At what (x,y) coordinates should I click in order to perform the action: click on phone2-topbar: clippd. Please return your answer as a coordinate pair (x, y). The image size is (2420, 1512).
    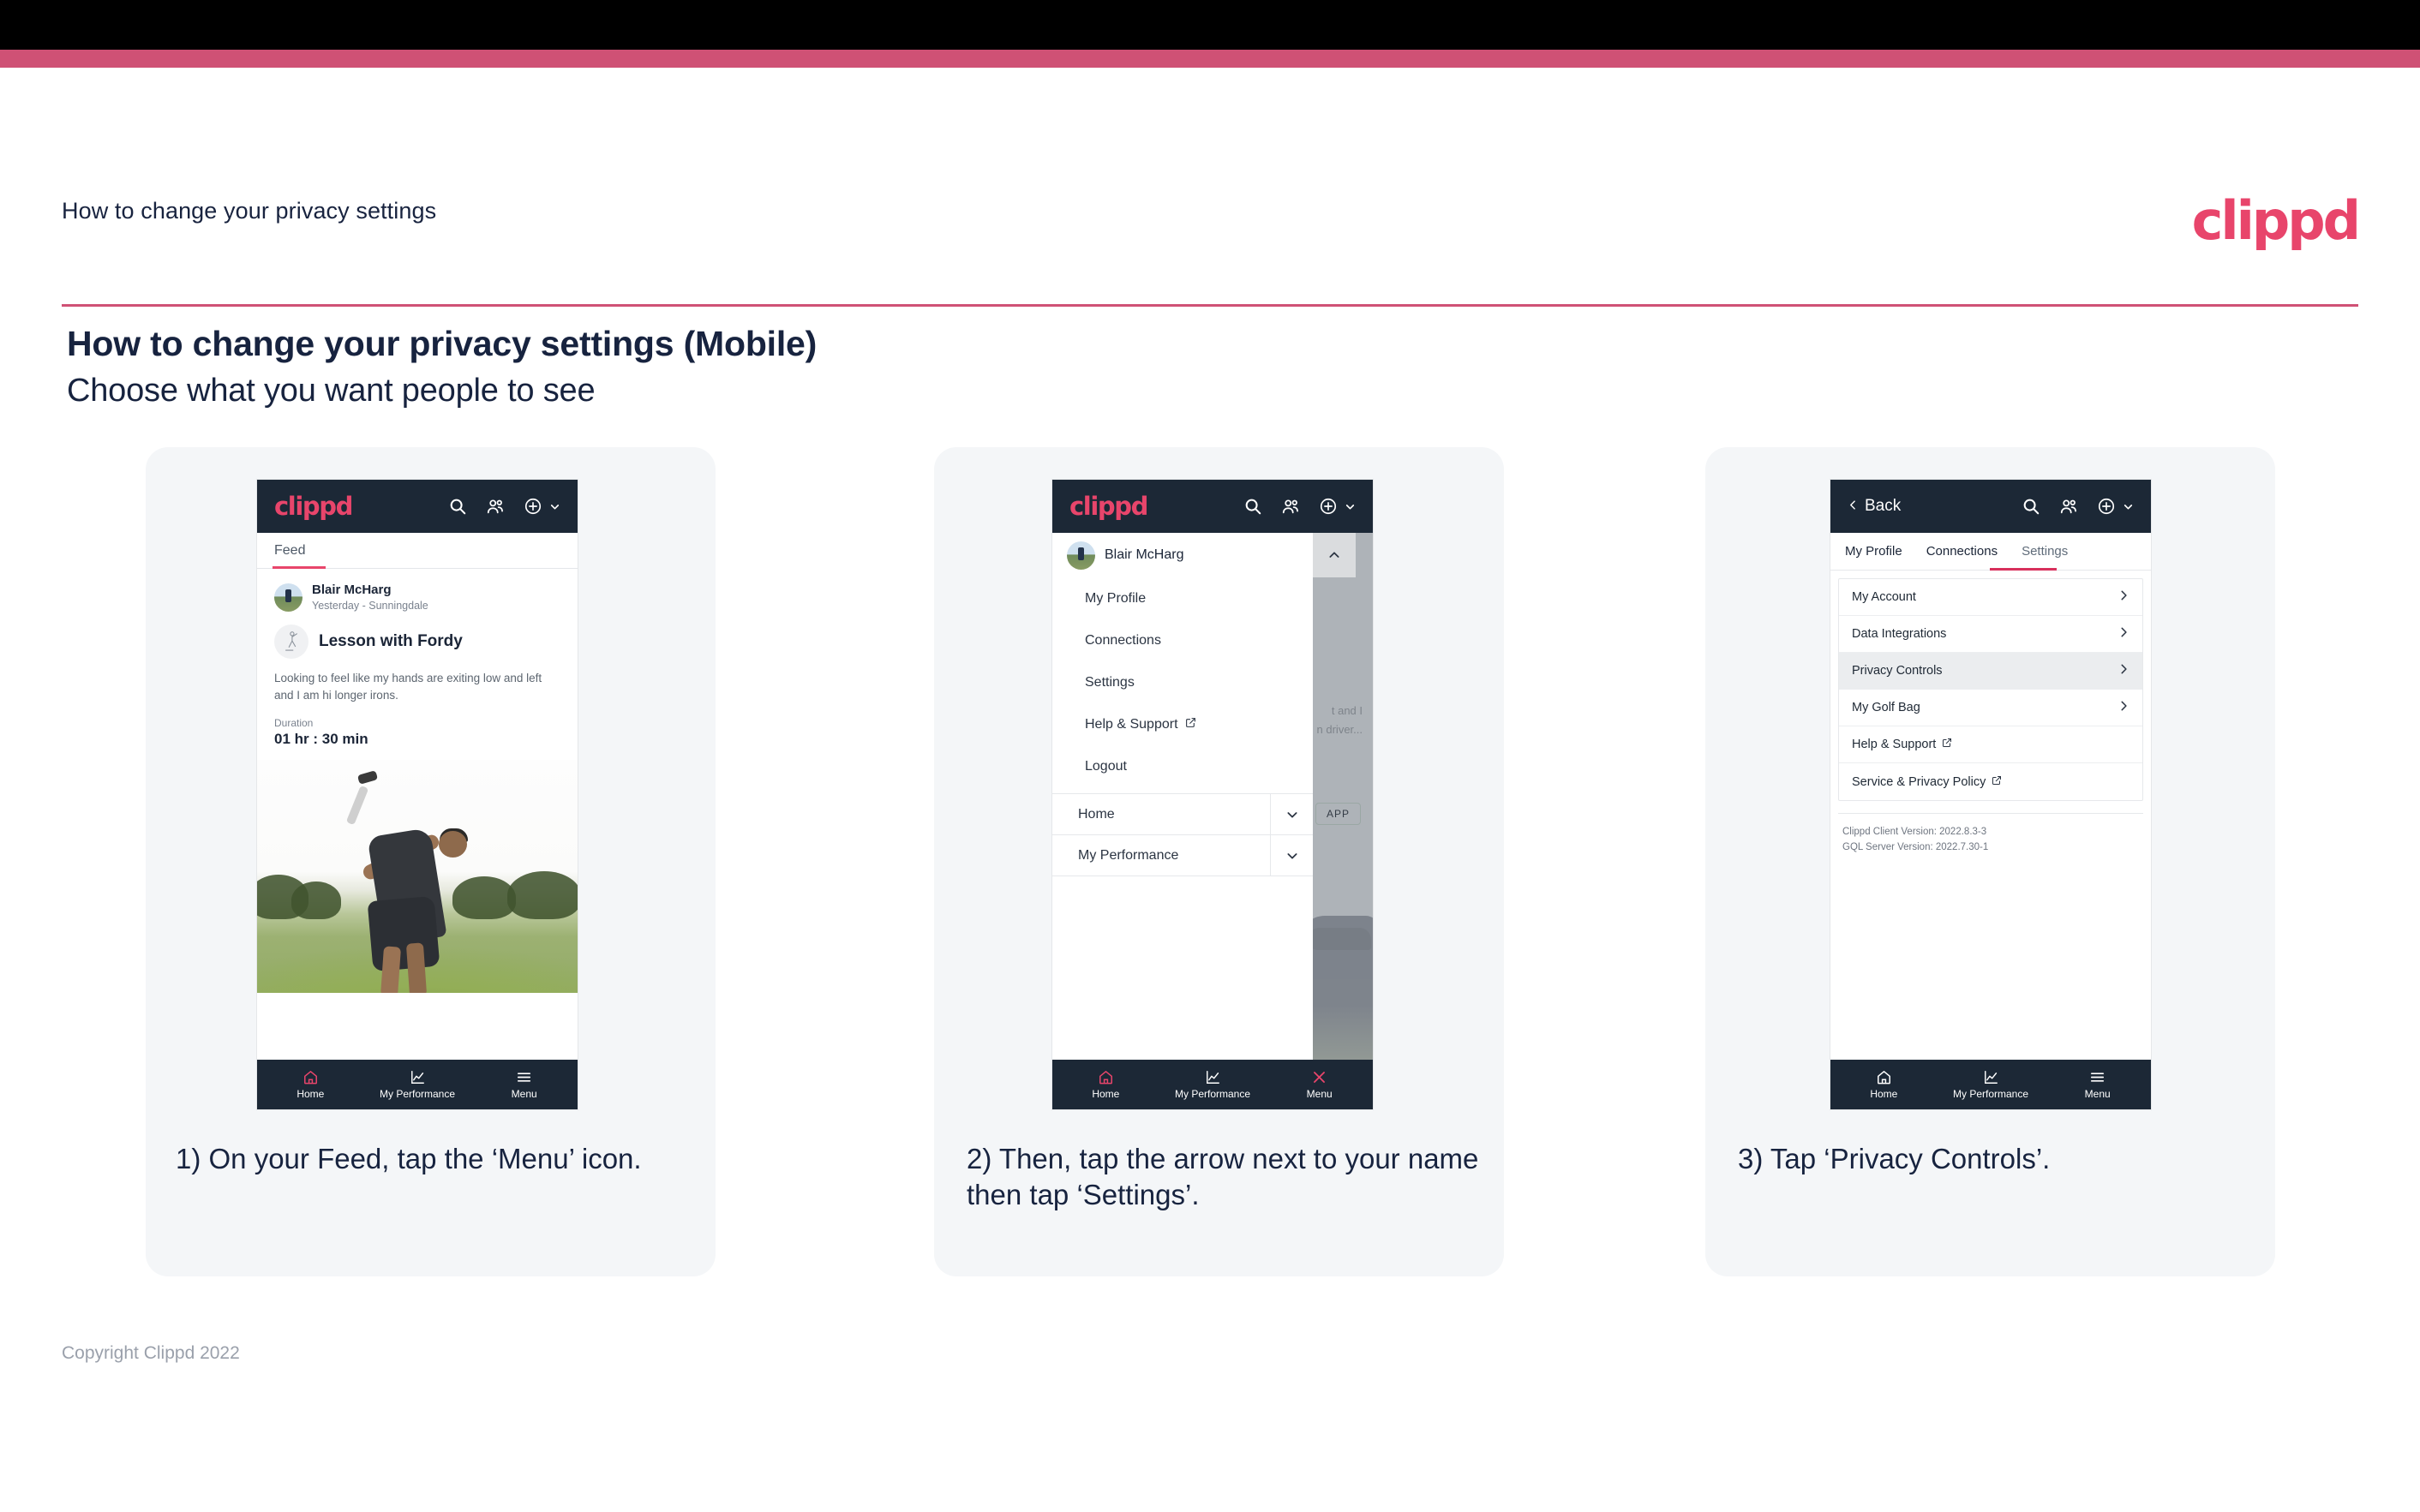
    Looking at the image, I should click on (1212, 506).